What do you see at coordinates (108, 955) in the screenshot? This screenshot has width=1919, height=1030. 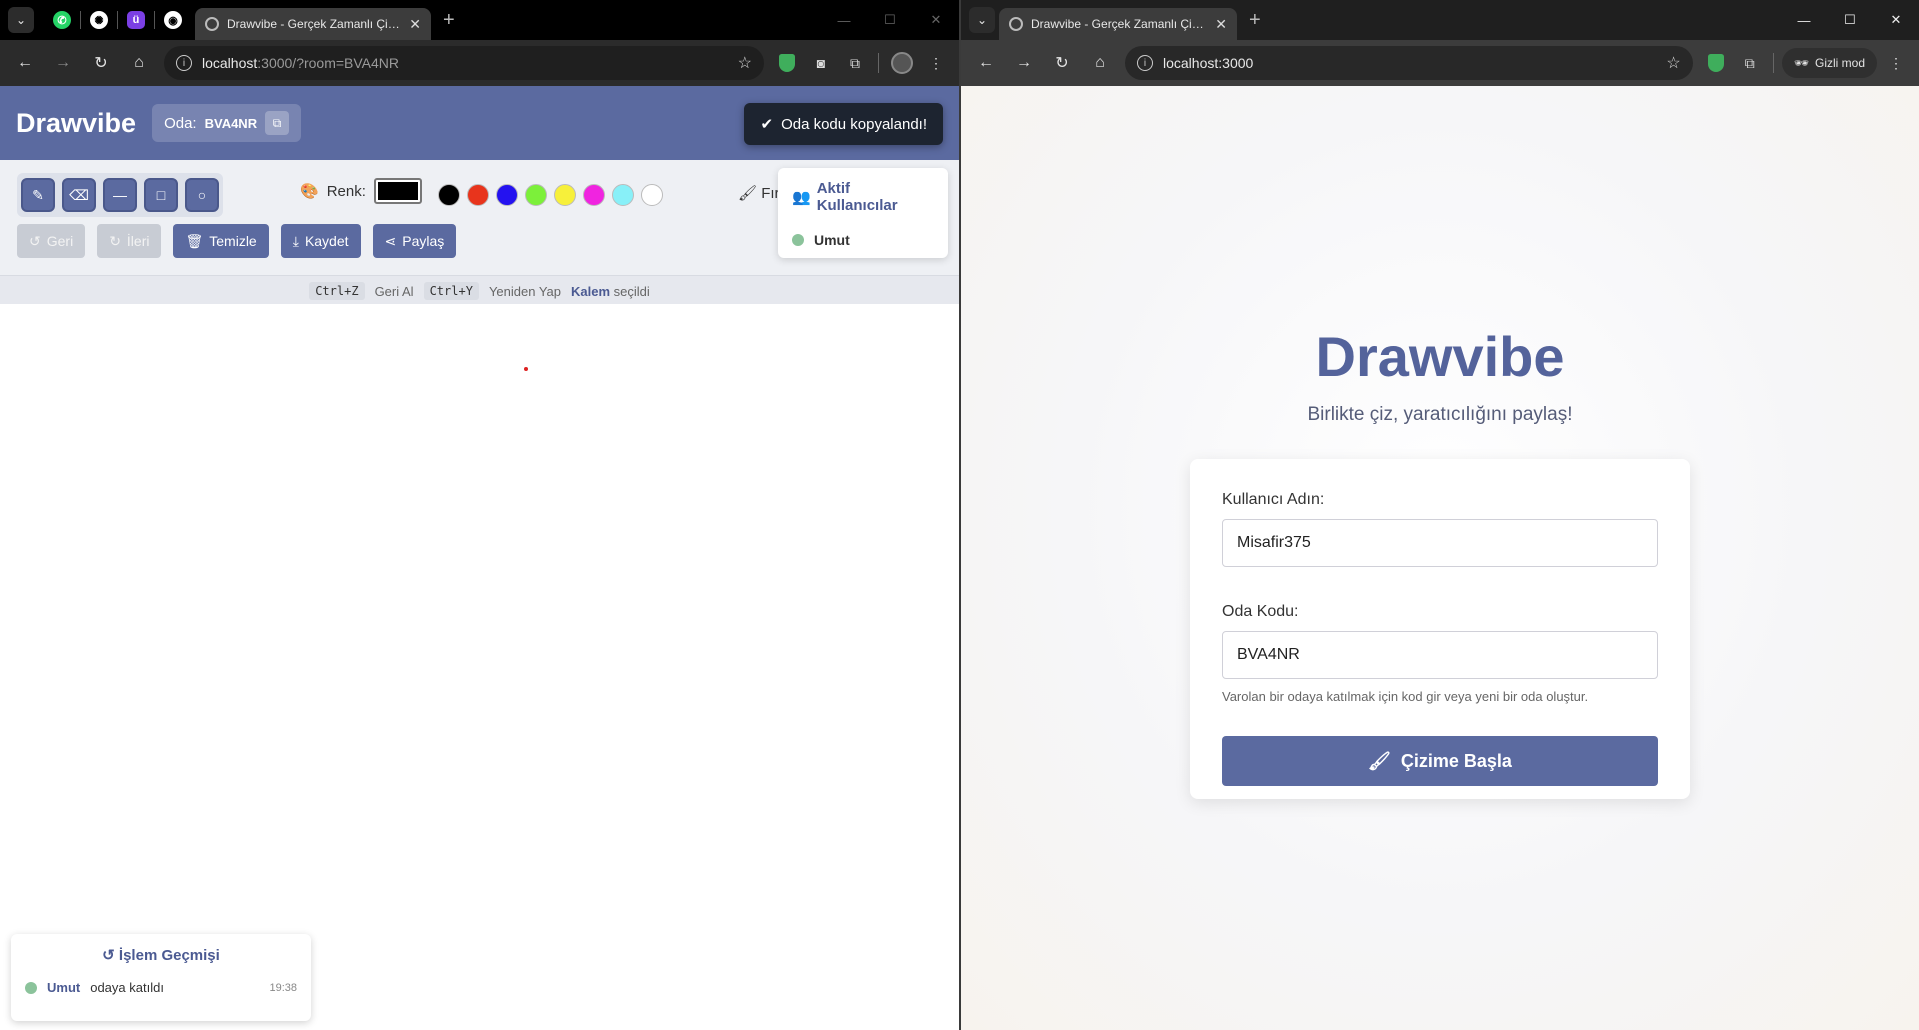 I see `history-icon: ↺` at bounding box center [108, 955].